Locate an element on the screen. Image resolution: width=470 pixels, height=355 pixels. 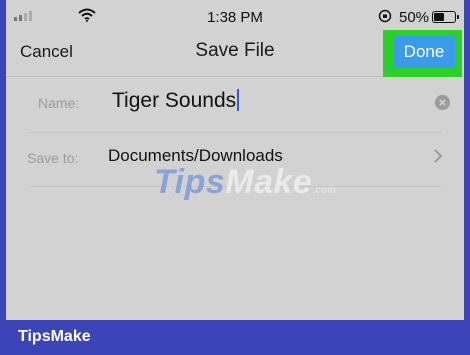
name-field: Tiger Sounds is located at coordinates (176, 101).